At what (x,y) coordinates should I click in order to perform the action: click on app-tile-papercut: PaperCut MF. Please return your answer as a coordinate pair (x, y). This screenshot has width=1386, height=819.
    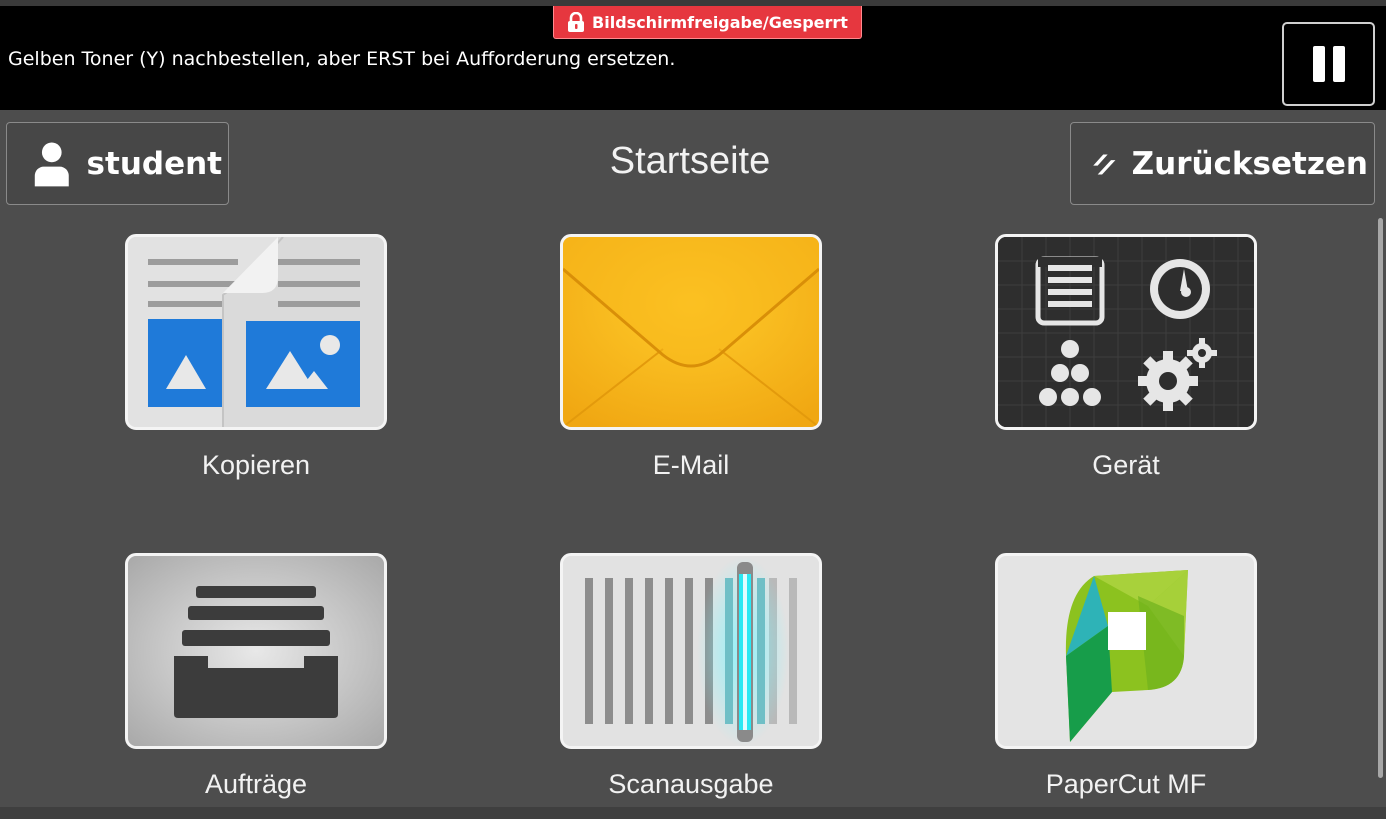
    Looking at the image, I should click on (1126, 676).